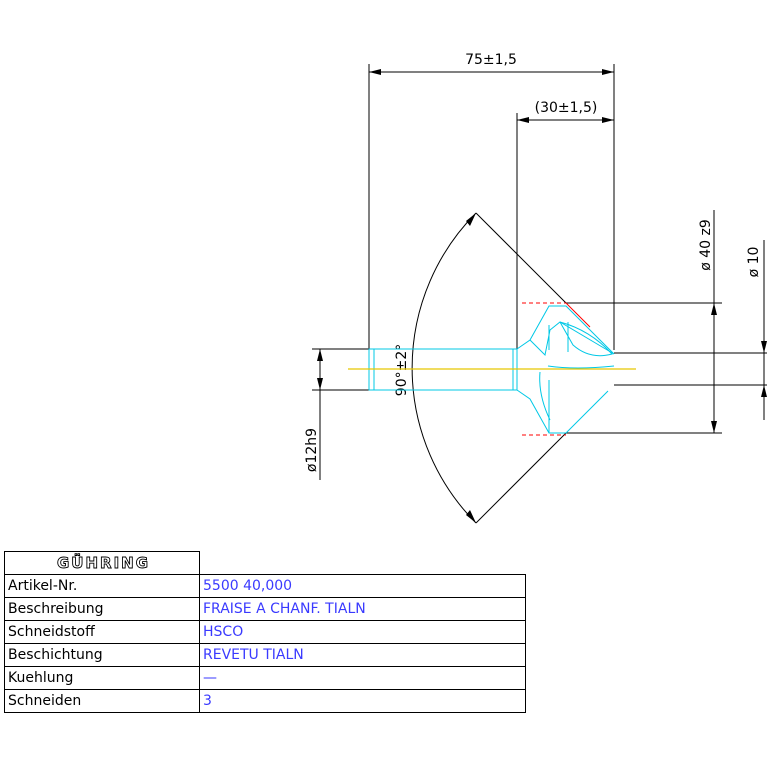  What do you see at coordinates (362, 586) in the screenshot?
I see `row-value: 5500 40,000` at bounding box center [362, 586].